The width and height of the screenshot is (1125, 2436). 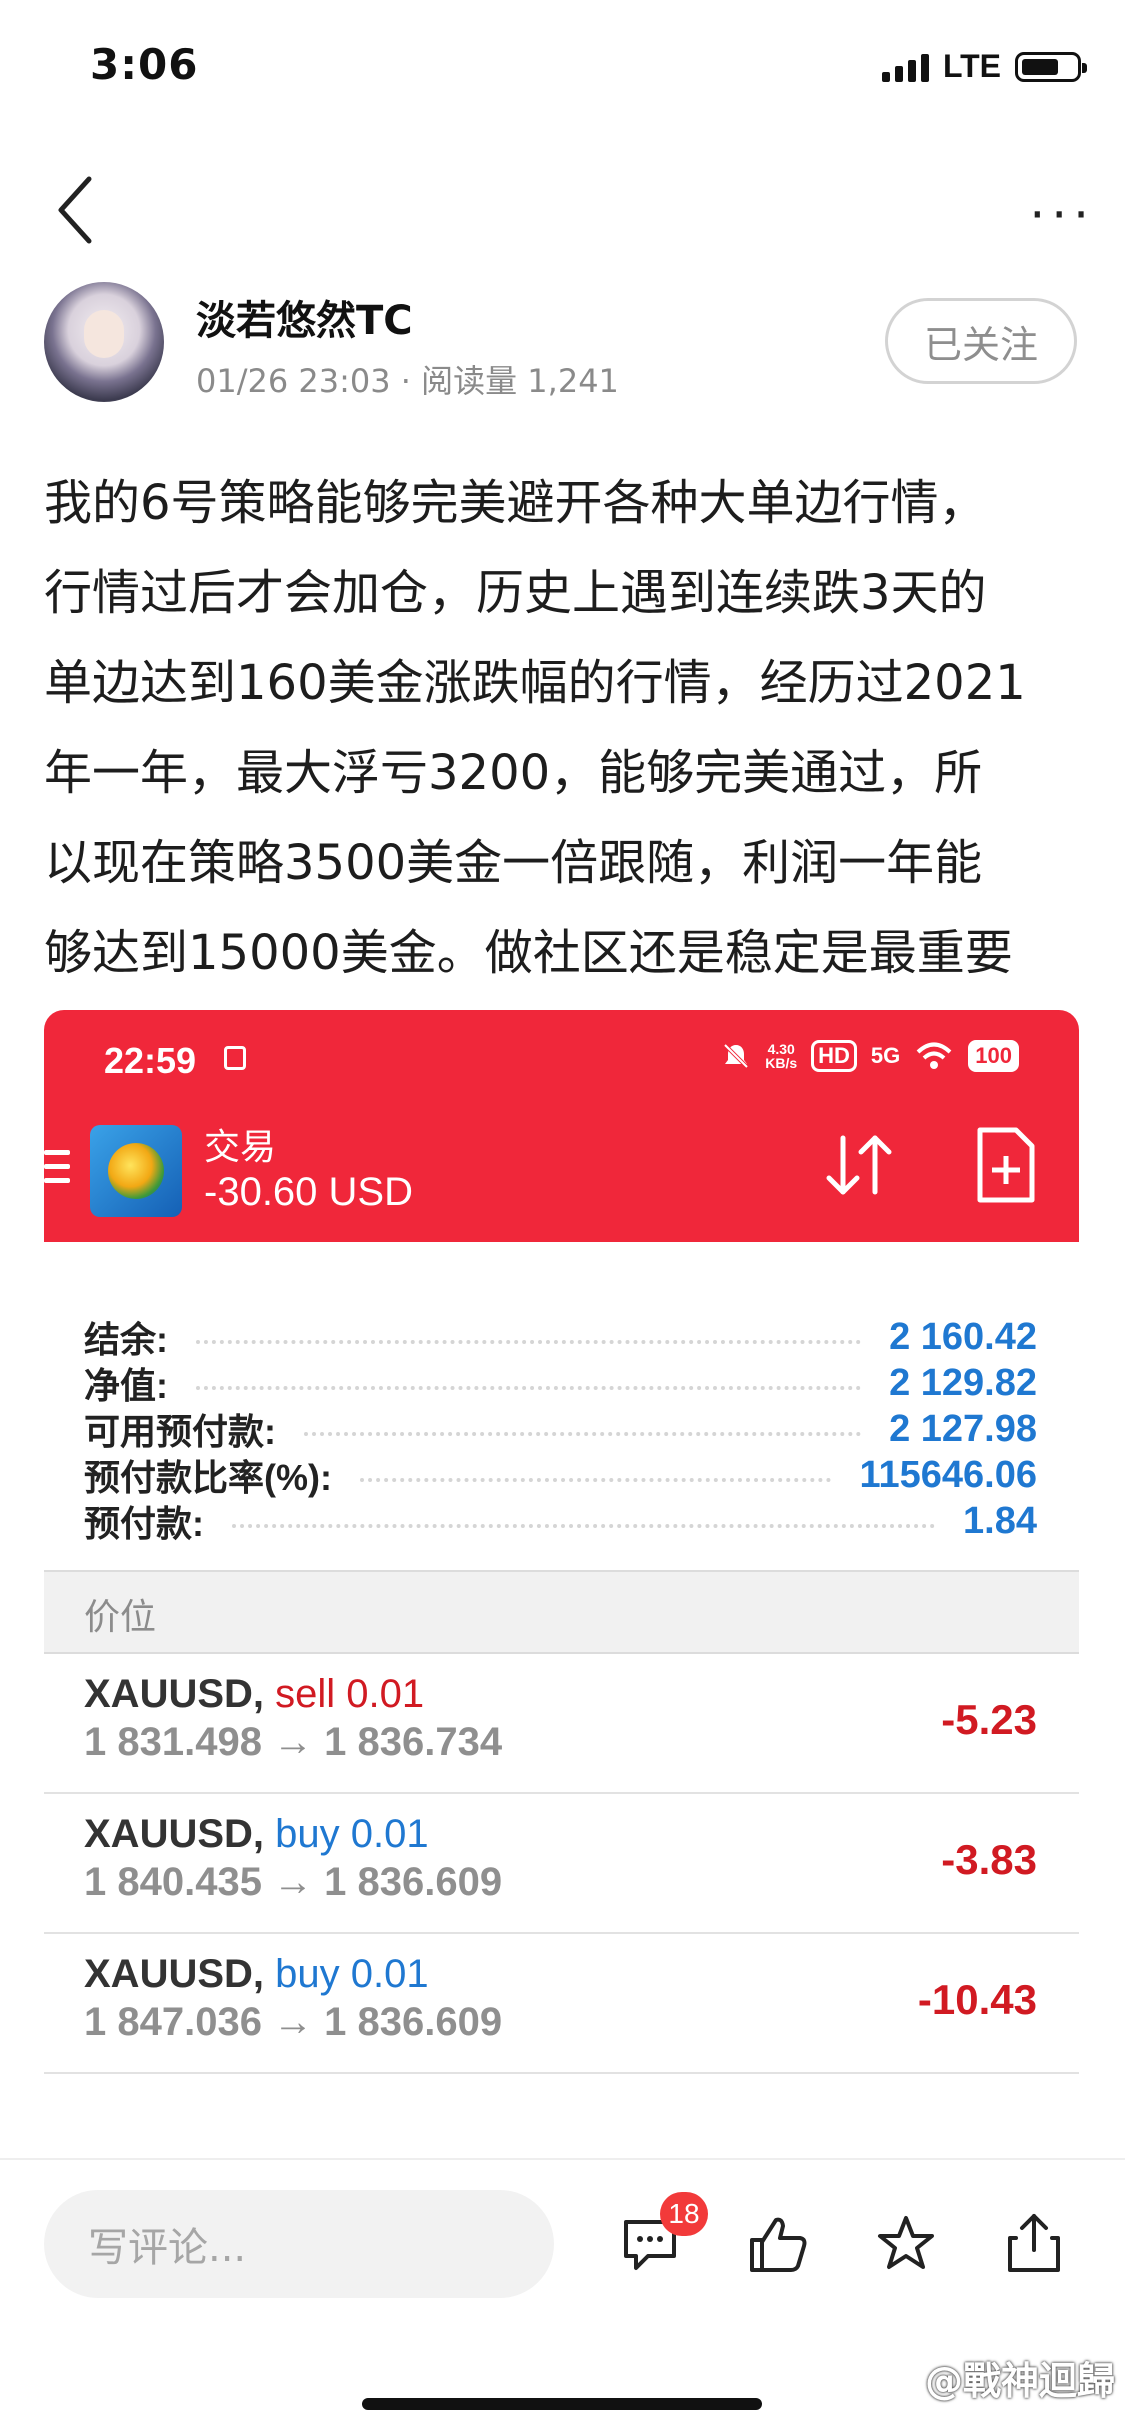 What do you see at coordinates (560, 1383) in the screenshot?
I see `account-row-equity: 净值: 2 129.82` at bounding box center [560, 1383].